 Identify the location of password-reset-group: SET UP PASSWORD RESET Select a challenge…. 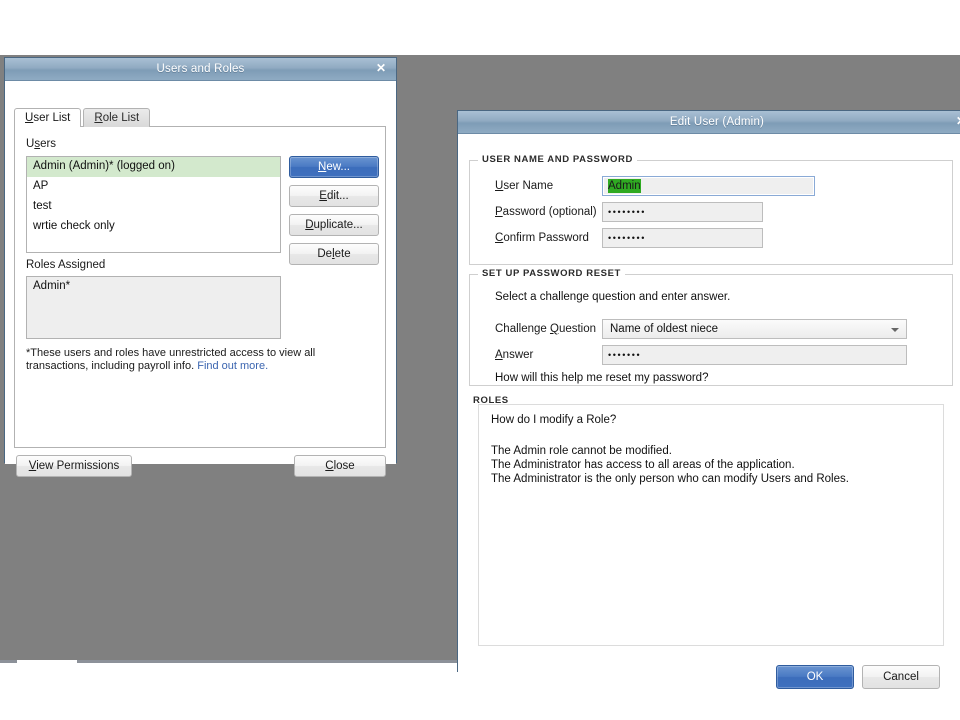
(711, 327).